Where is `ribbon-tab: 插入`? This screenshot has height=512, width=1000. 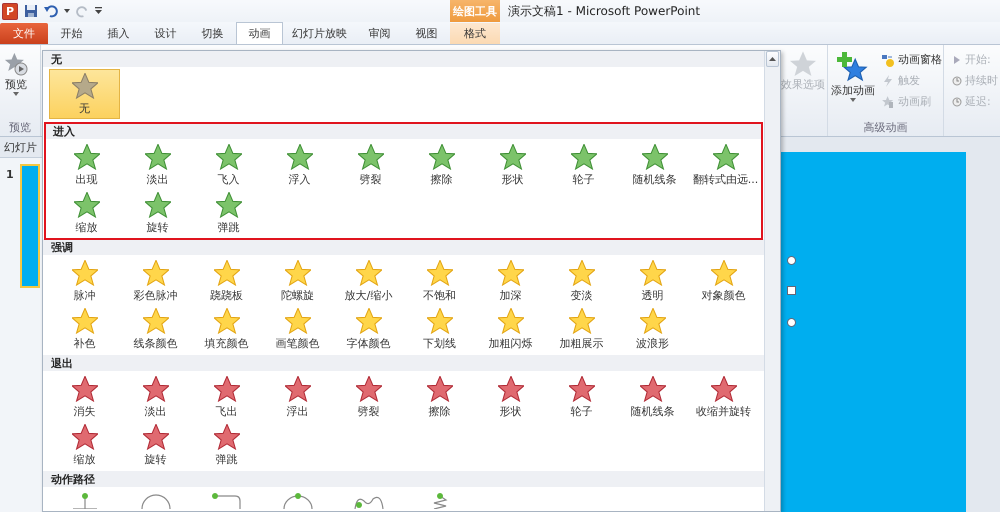
ribbon-tab: 插入 is located at coordinates (118, 33).